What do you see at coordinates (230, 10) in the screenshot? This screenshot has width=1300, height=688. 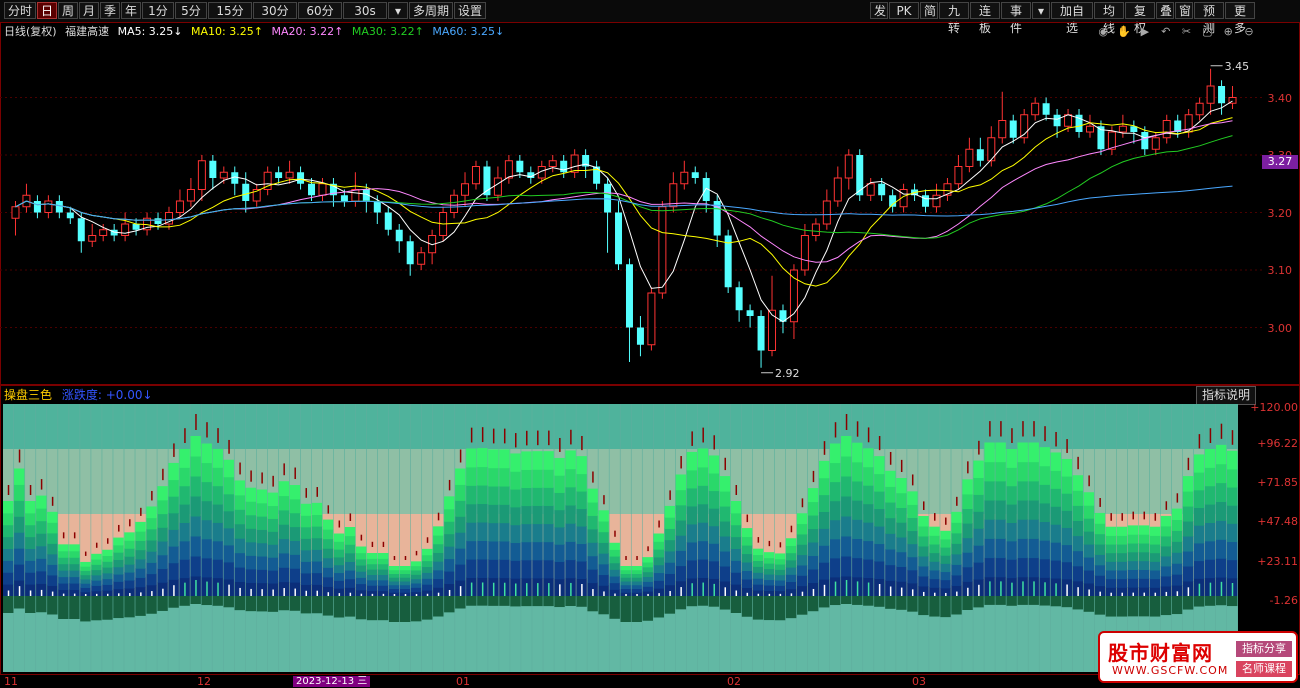 I see `toolbar-item-8: 15分` at bounding box center [230, 10].